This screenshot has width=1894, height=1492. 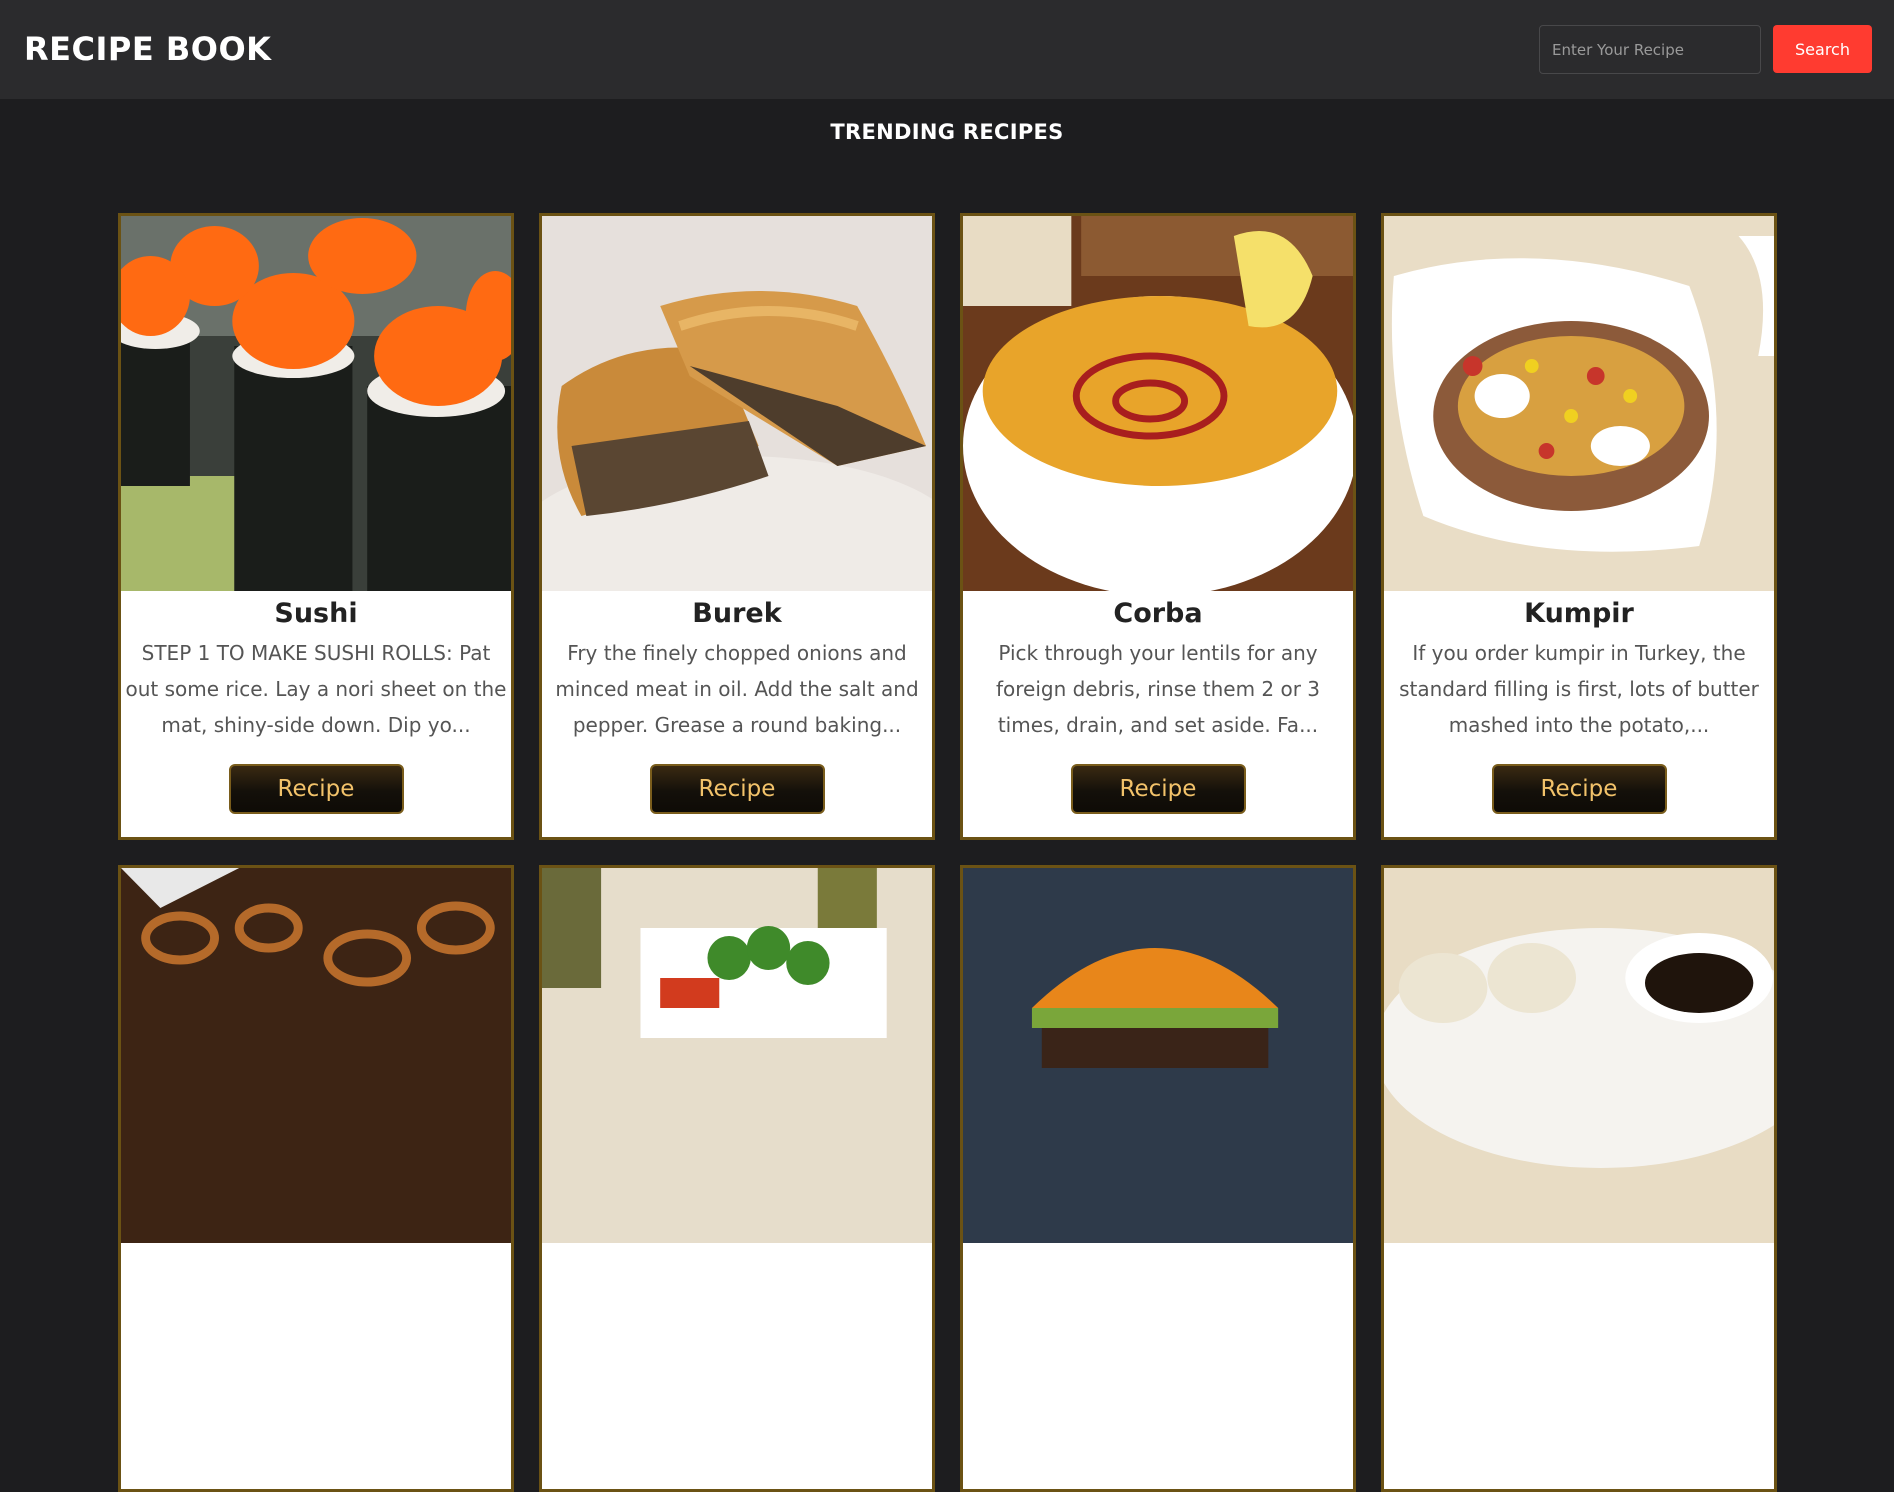 What do you see at coordinates (1579, 613) in the screenshot?
I see `recipe-name: Kumpir` at bounding box center [1579, 613].